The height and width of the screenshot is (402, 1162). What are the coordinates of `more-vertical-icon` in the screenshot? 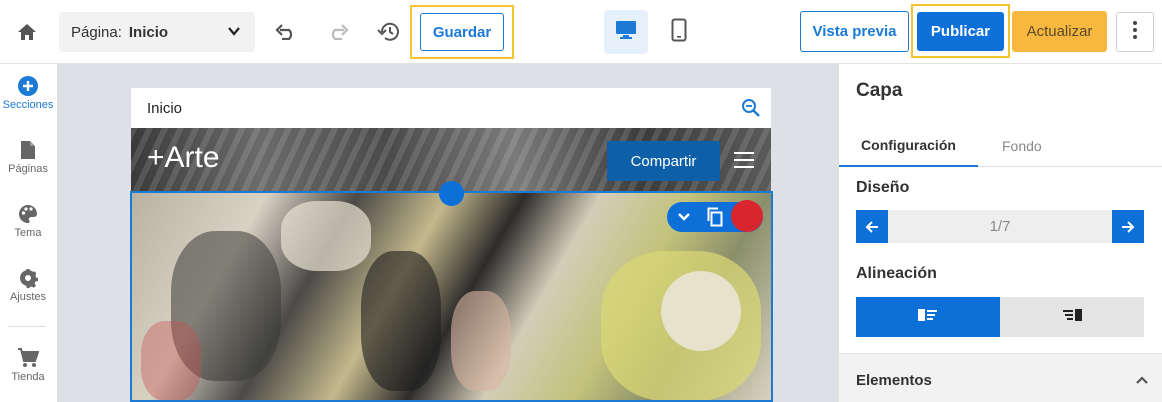 It's located at (1135, 32).